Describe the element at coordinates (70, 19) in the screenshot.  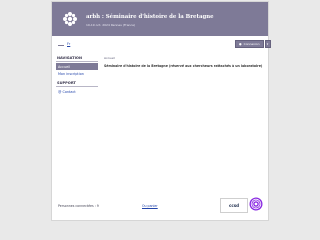
I see `conference-logo-icon` at that location.